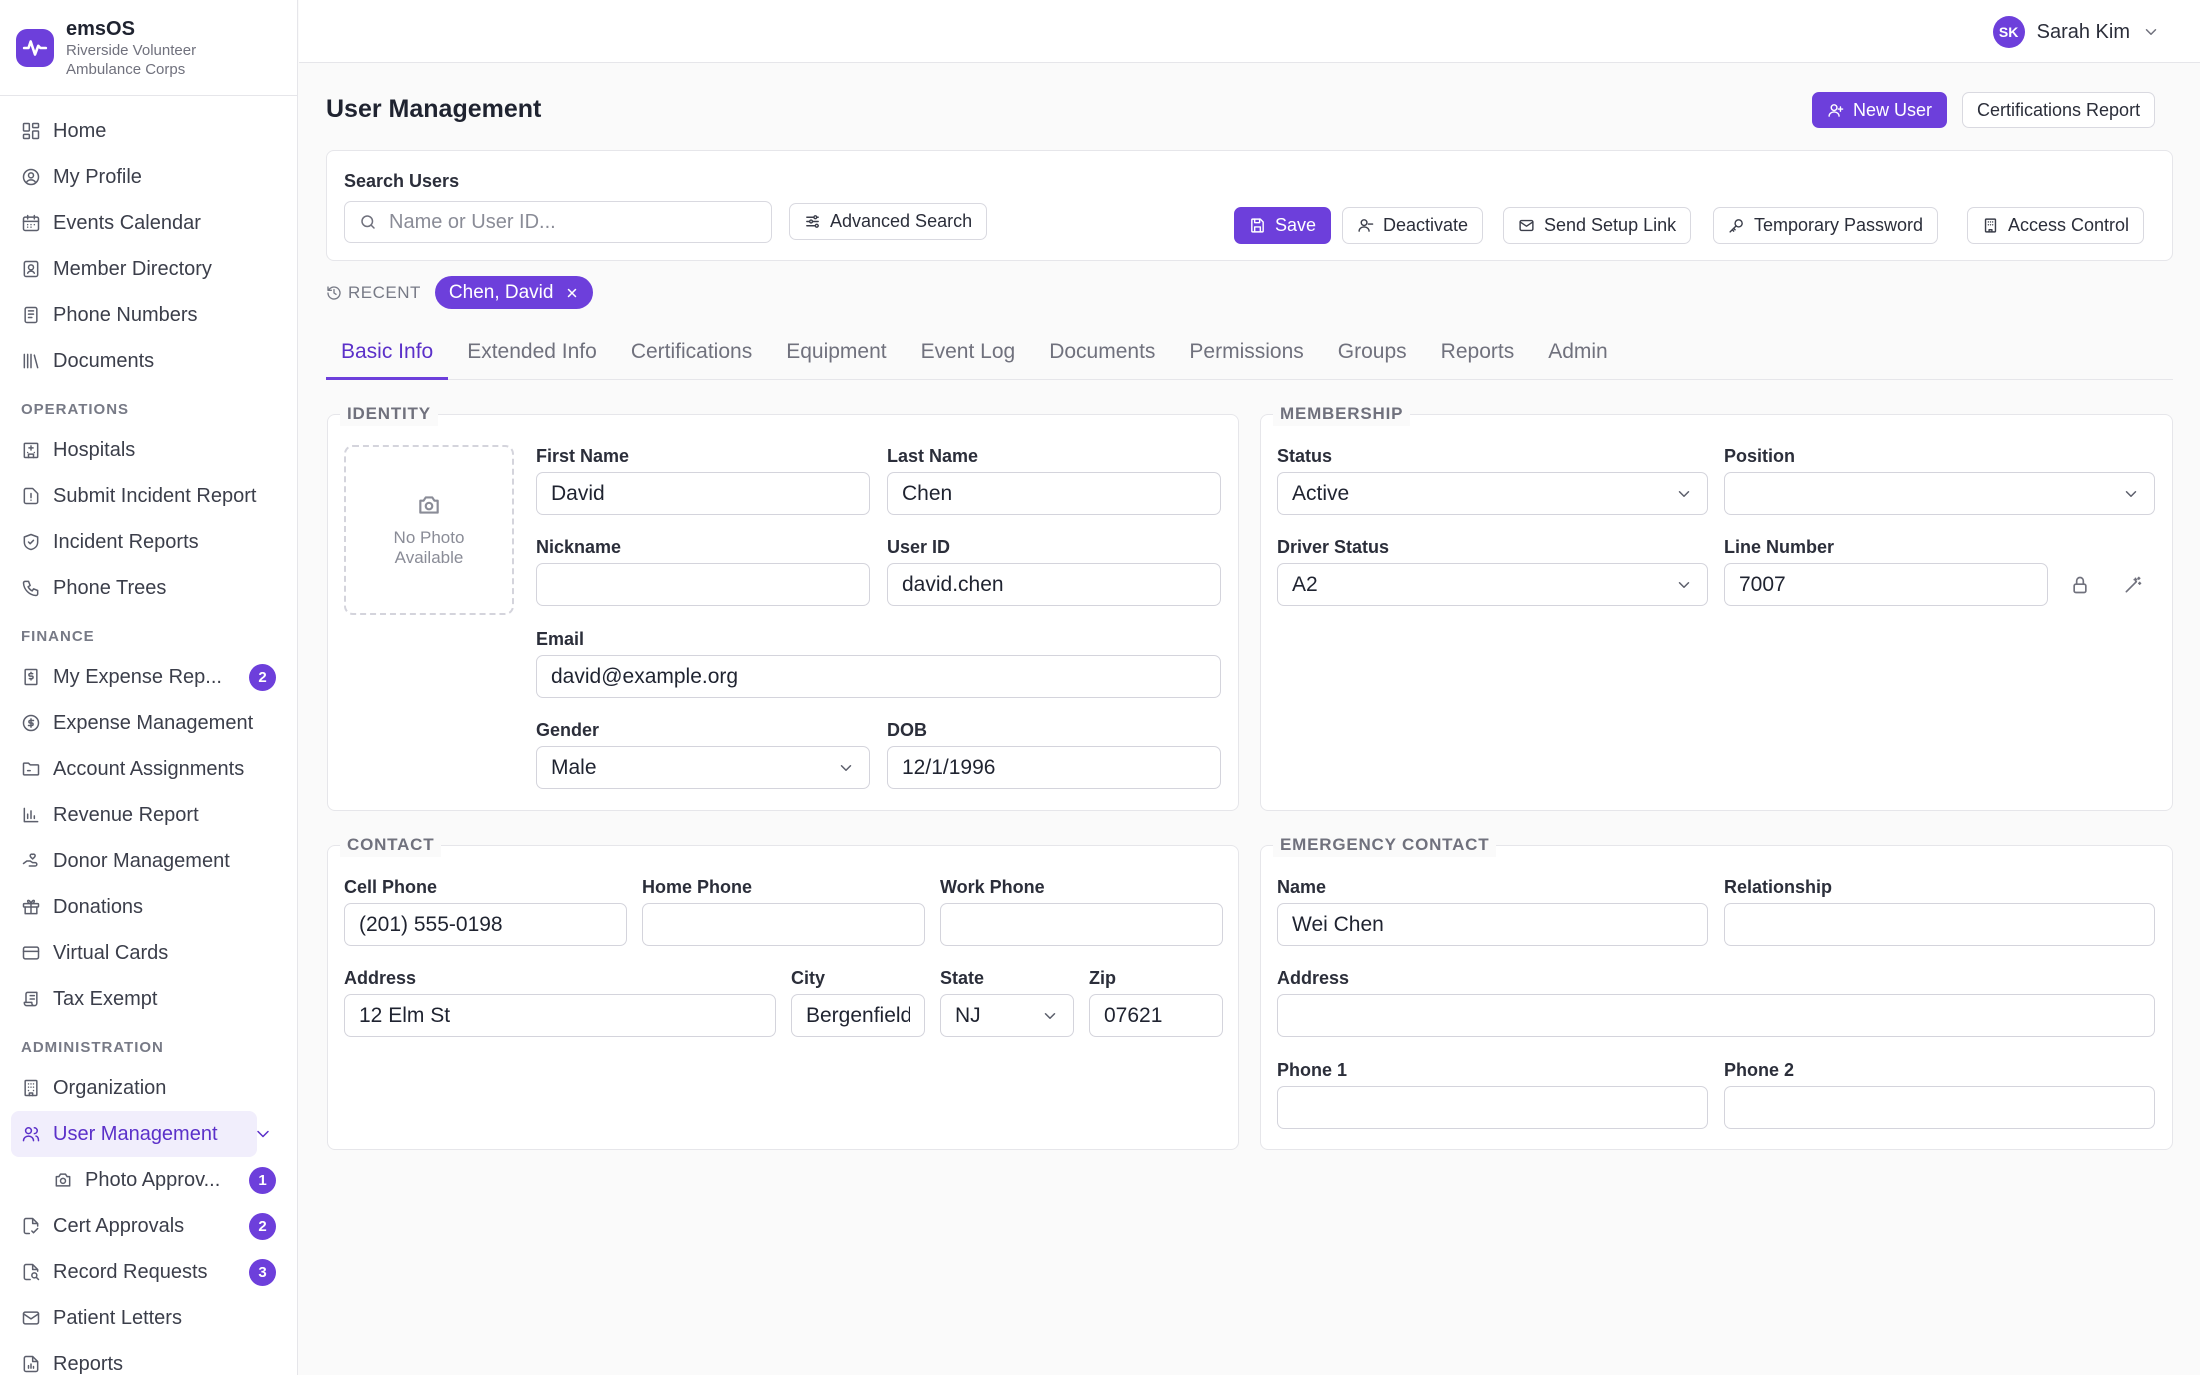  Describe the element at coordinates (1102, 355) in the screenshot. I see `tab-documents: Documents` at that location.